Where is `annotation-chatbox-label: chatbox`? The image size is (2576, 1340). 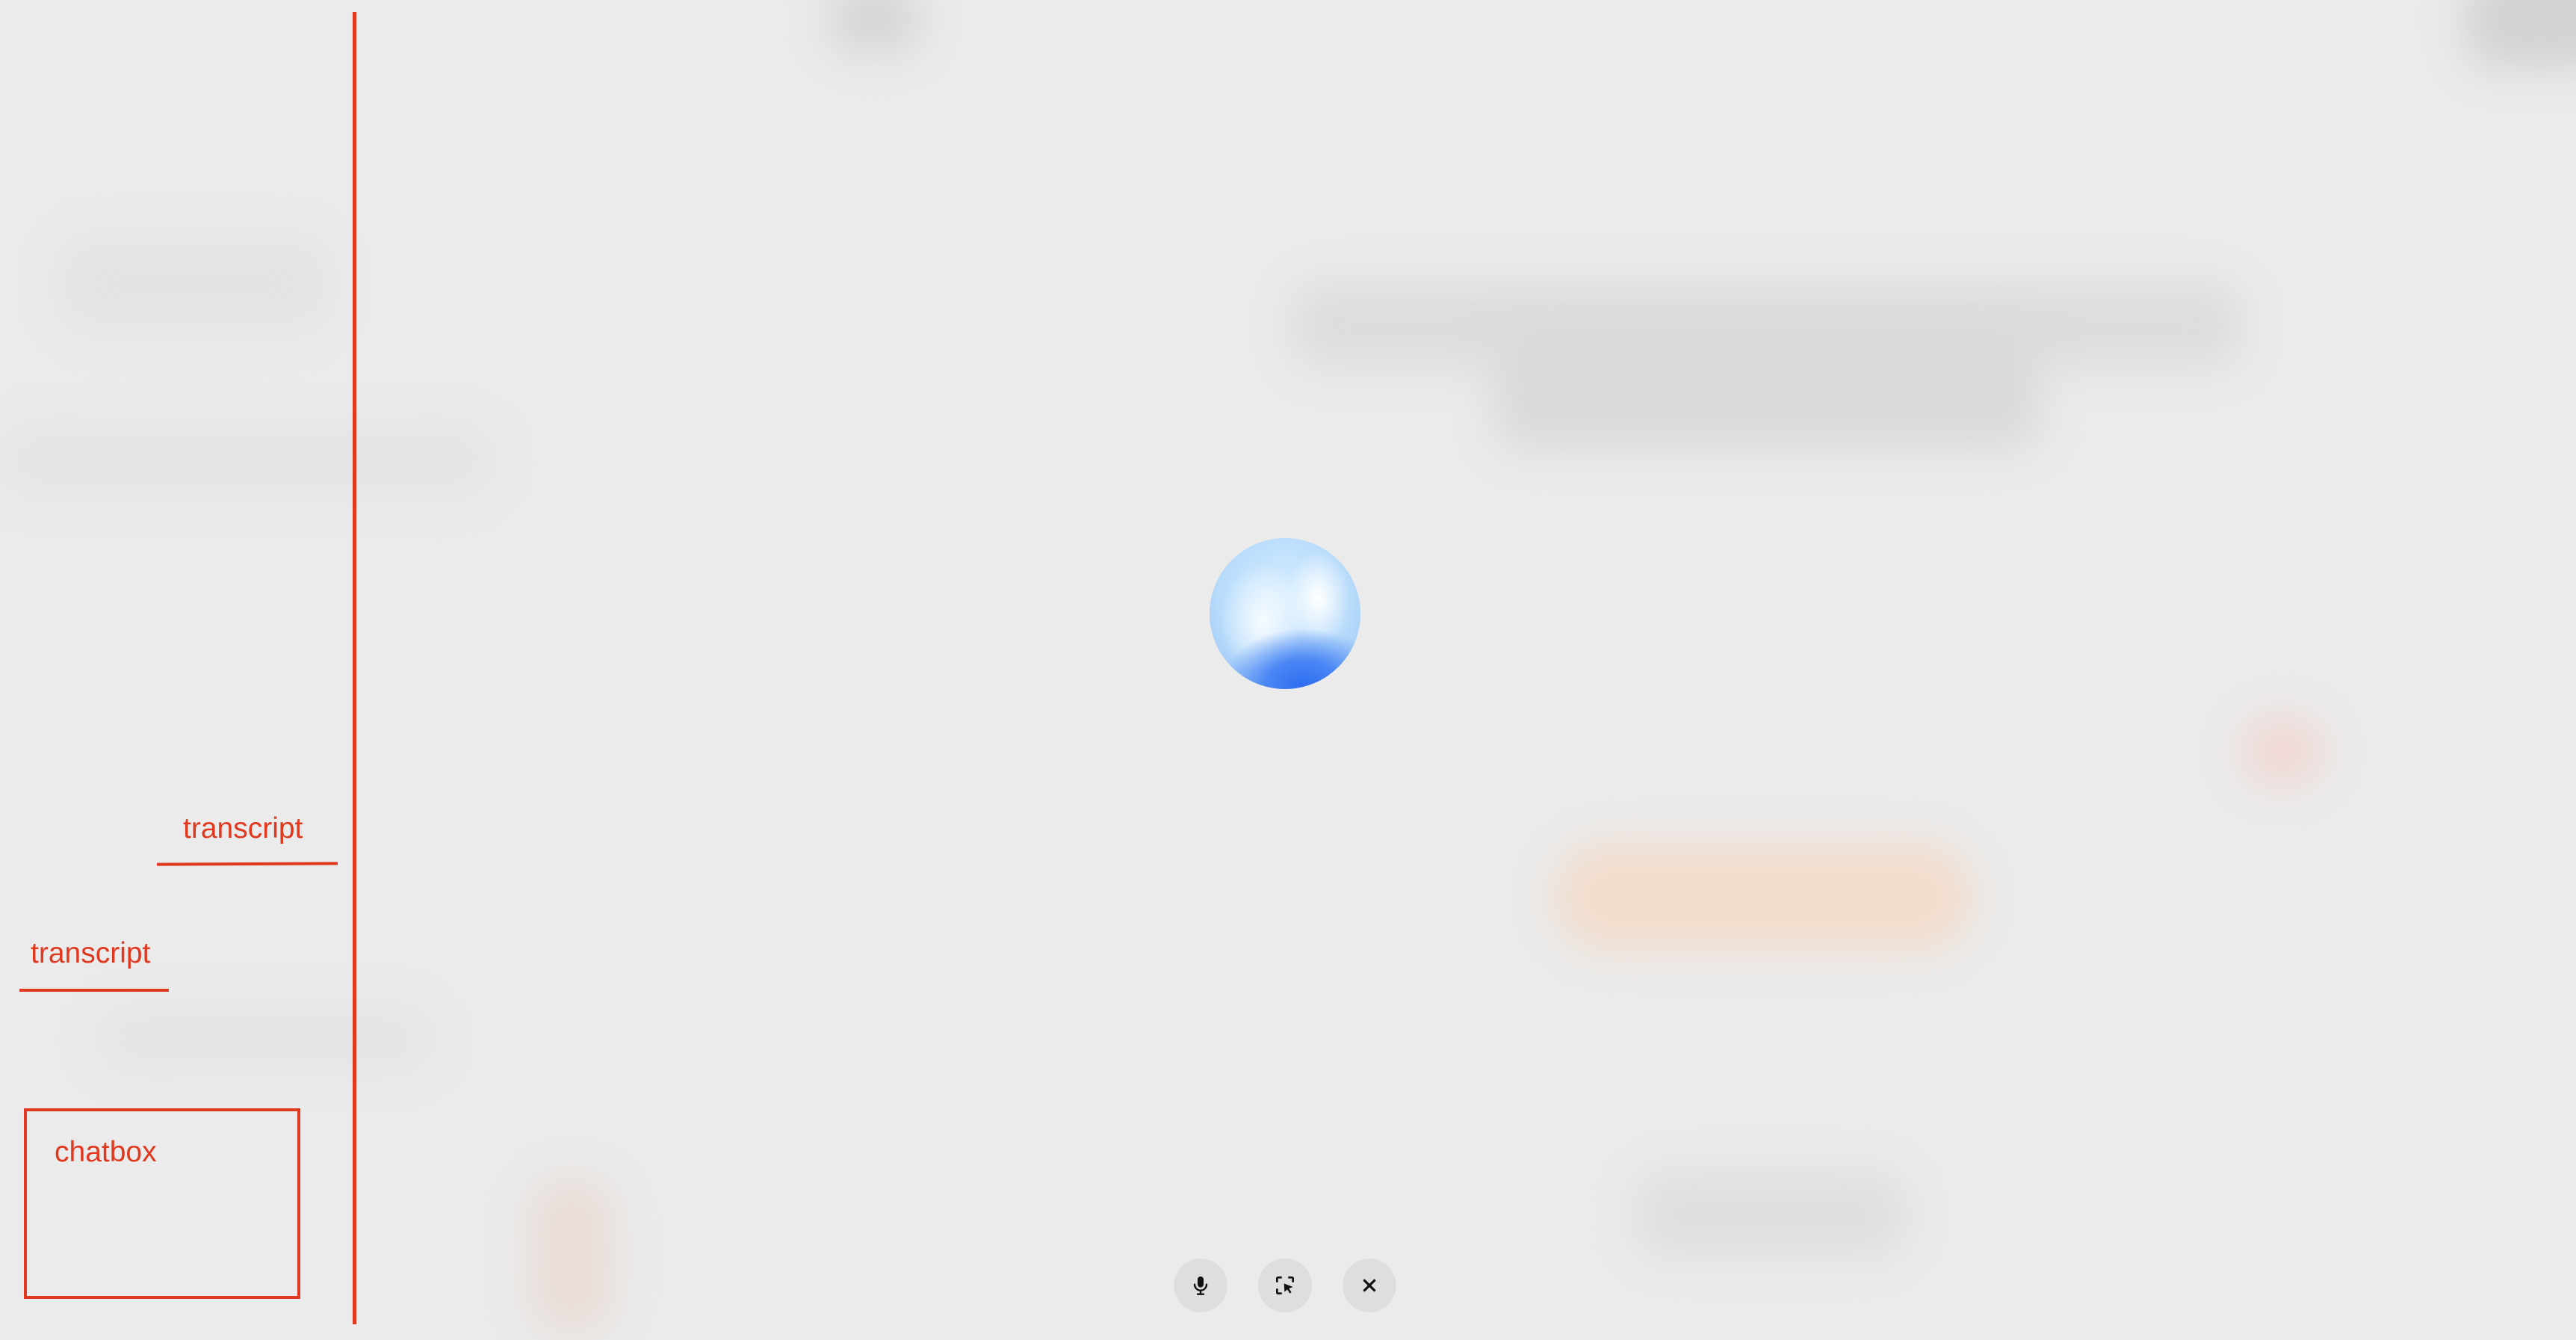 annotation-chatbox-label: chatbox is located at coordinates (106, 1152).